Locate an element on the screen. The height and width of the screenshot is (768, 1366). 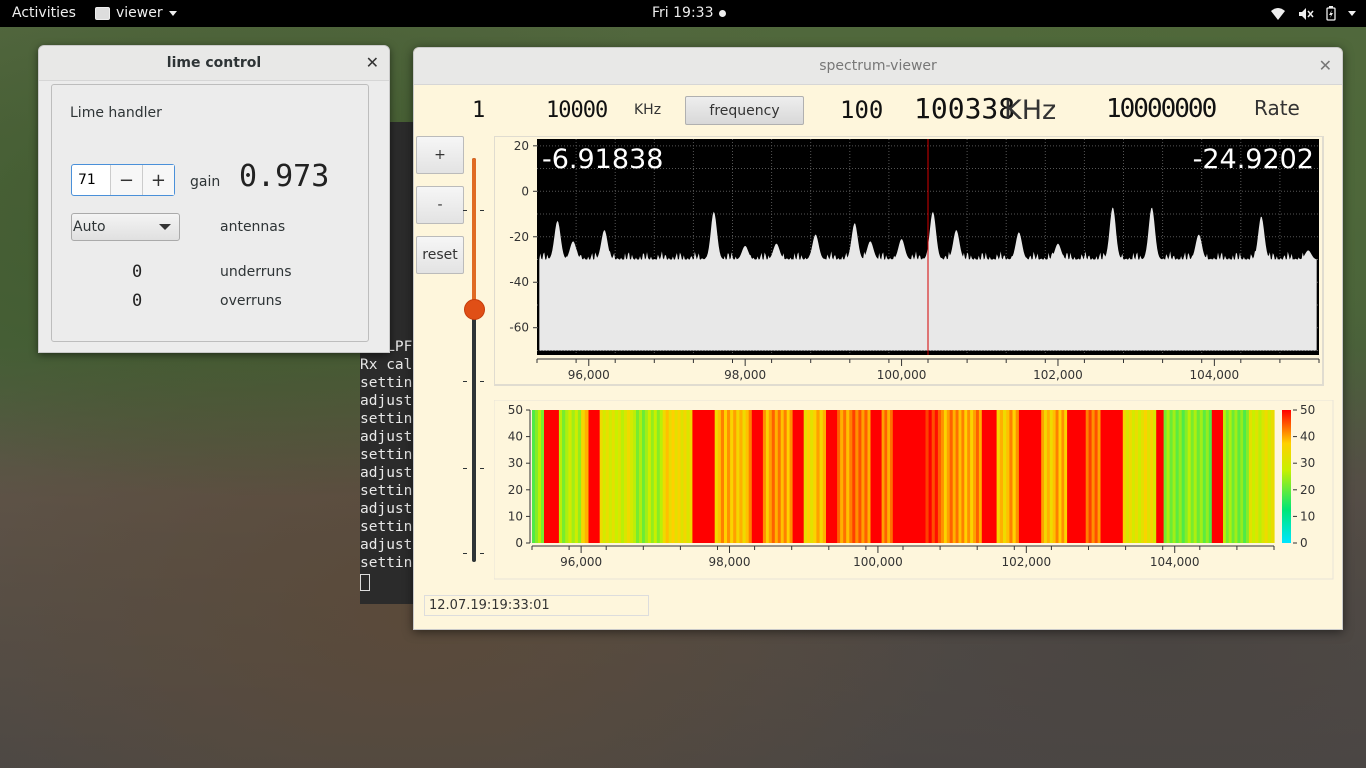
gain-increment-button: + is located at coordinates (157, 180).